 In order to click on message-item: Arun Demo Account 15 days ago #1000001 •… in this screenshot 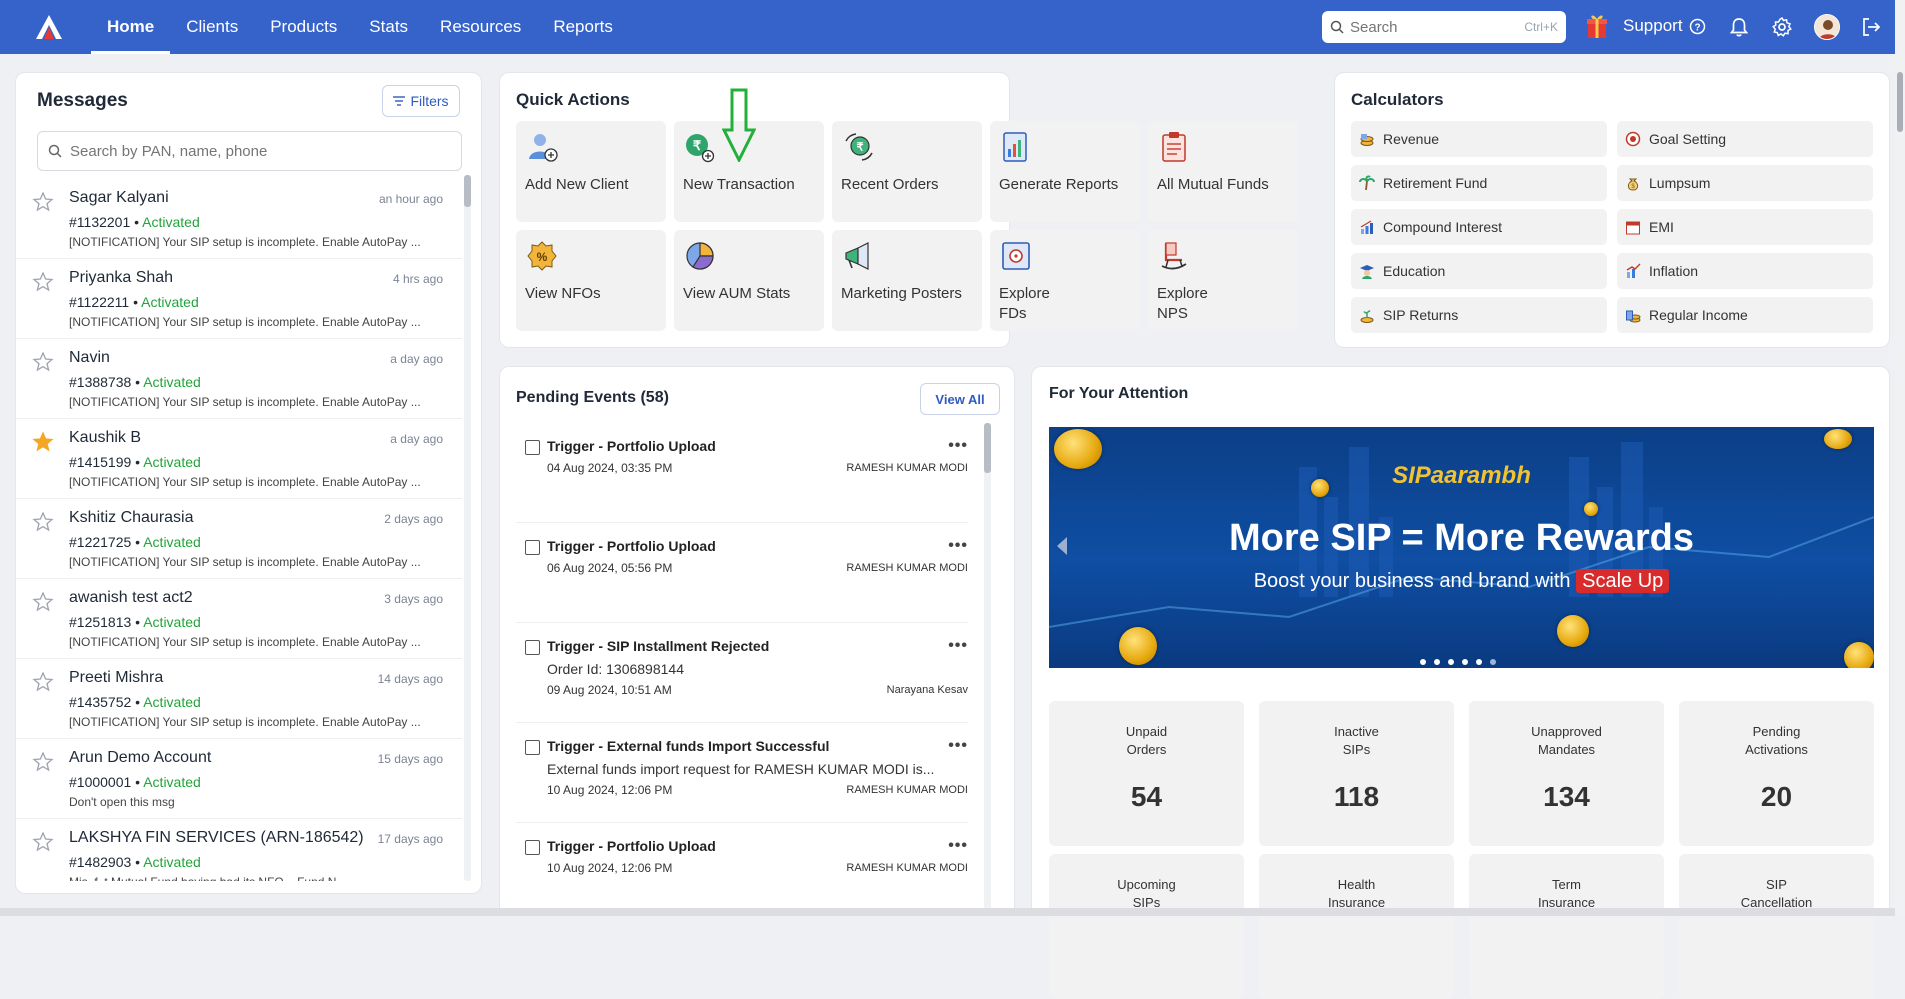, I will do `click(239, 779)`.